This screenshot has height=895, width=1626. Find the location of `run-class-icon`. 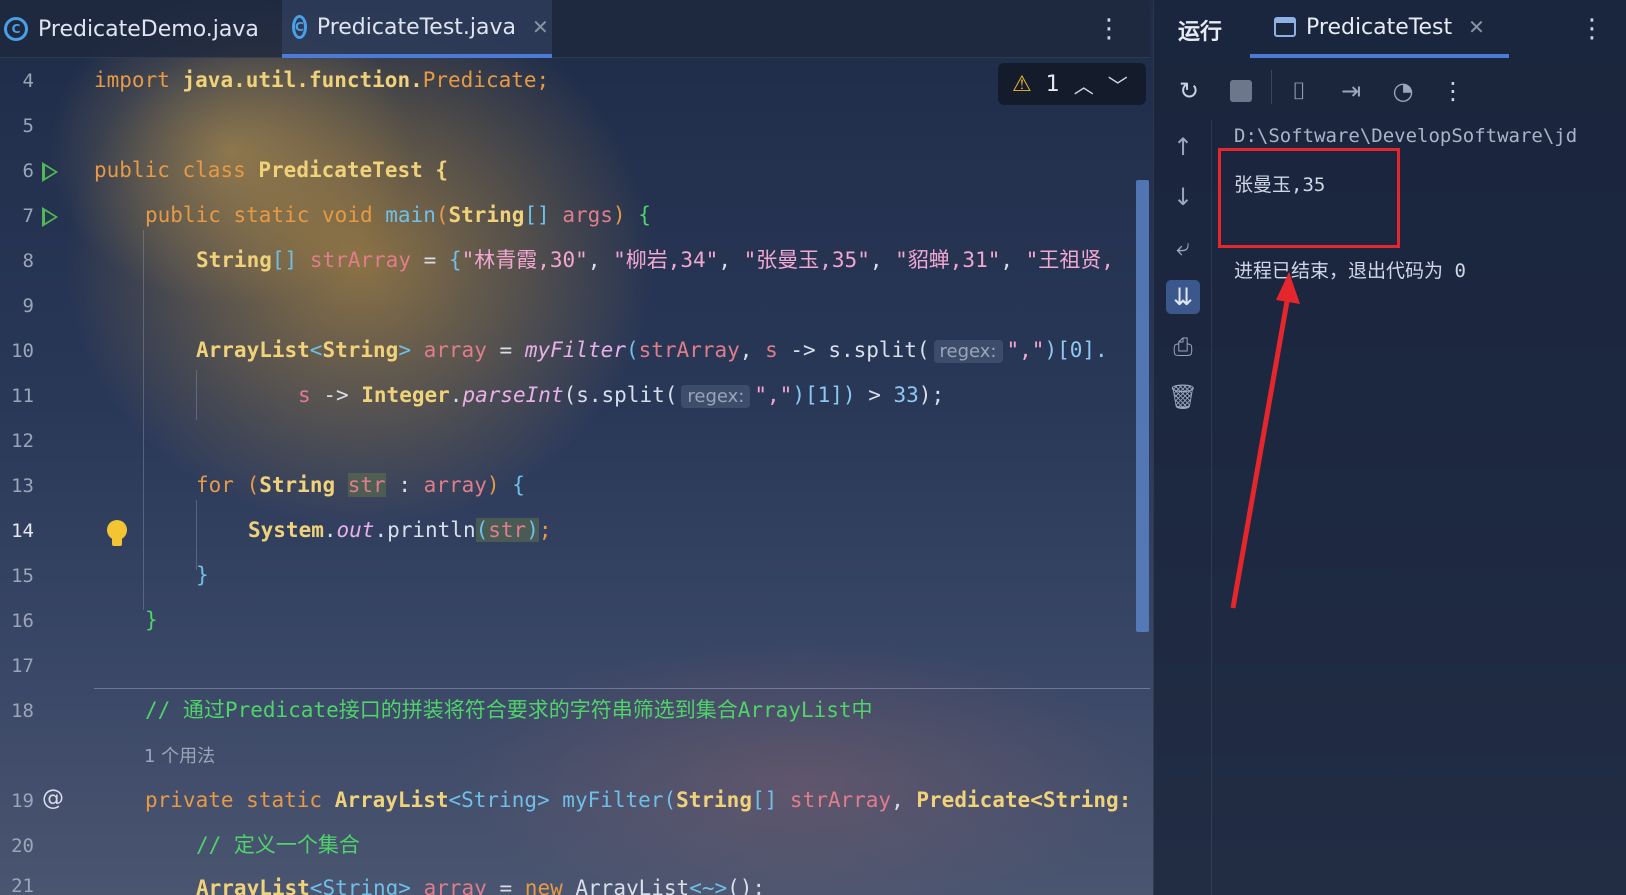

run-class-icon is located at coordinates (50, 172).